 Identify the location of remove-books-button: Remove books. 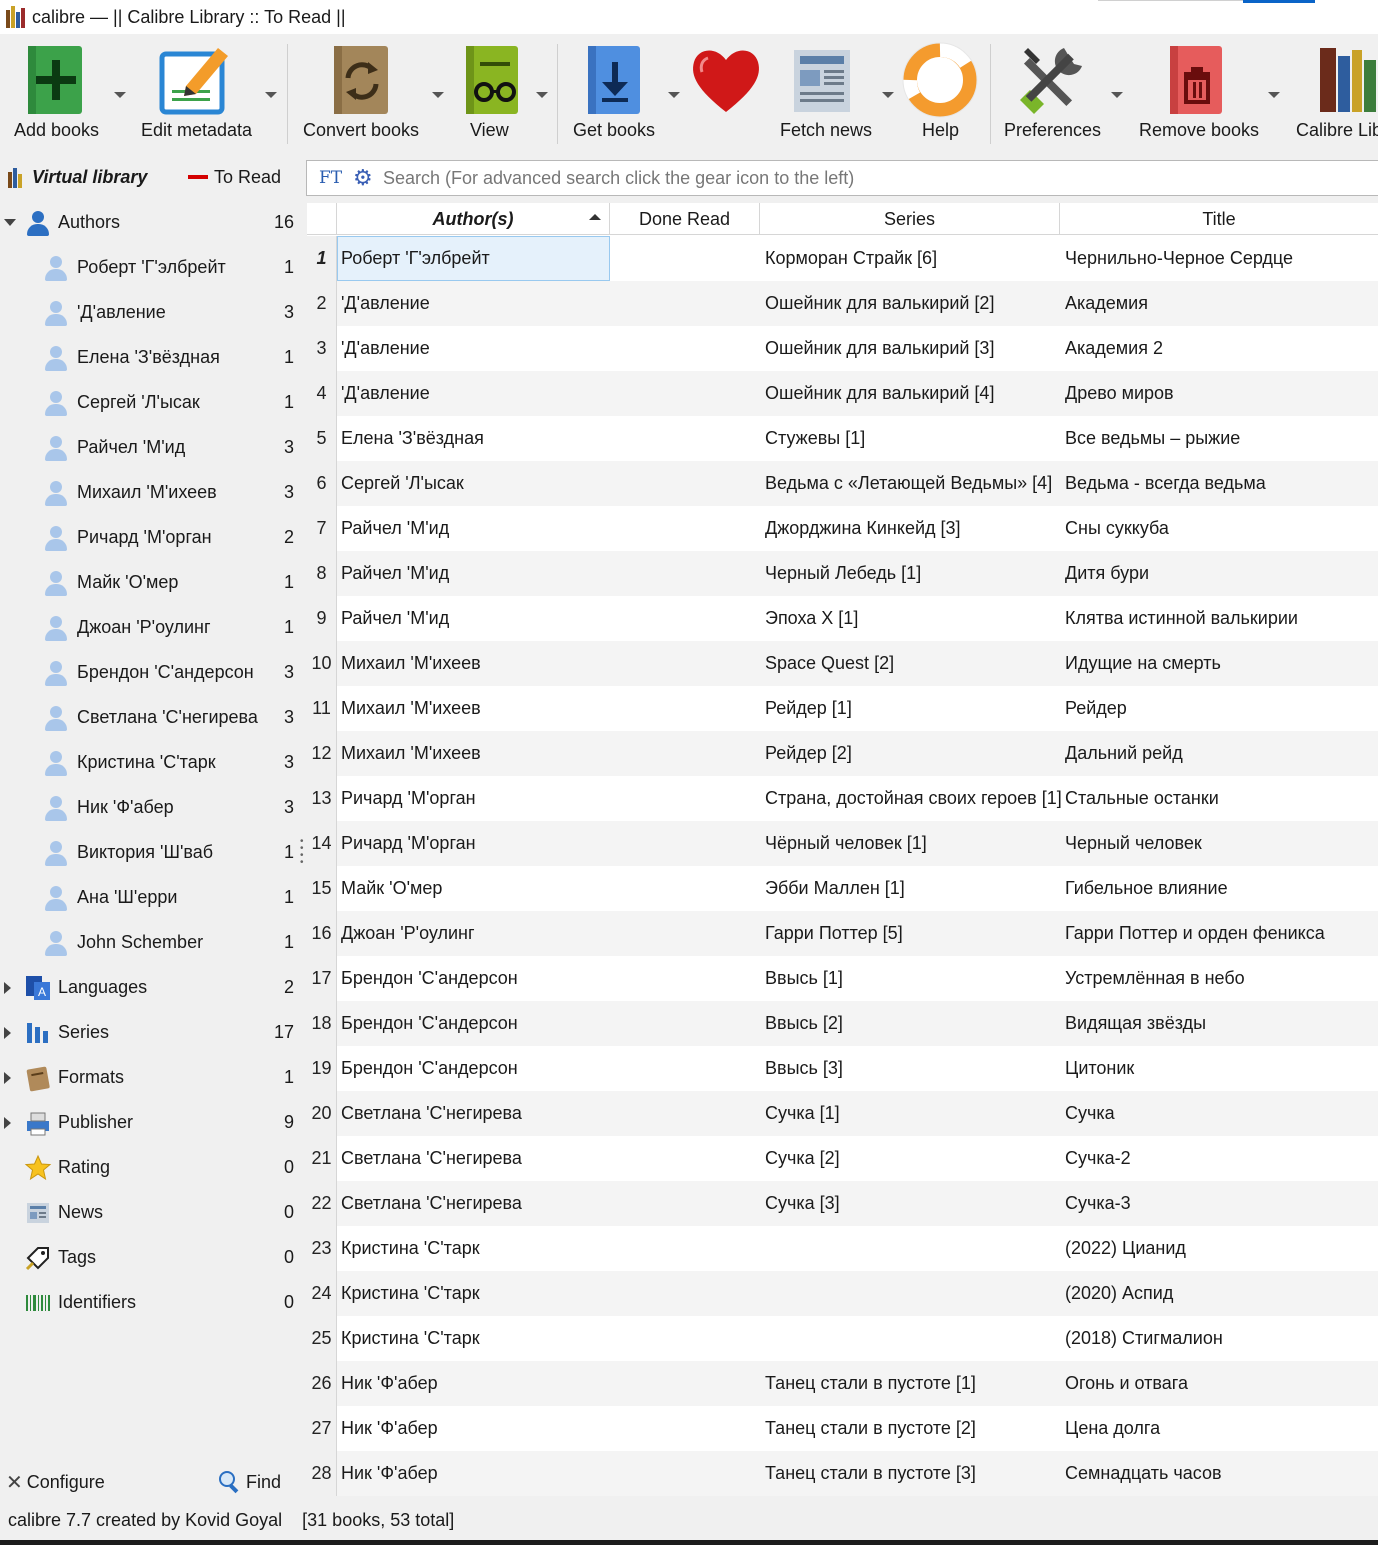
(1197, 93).